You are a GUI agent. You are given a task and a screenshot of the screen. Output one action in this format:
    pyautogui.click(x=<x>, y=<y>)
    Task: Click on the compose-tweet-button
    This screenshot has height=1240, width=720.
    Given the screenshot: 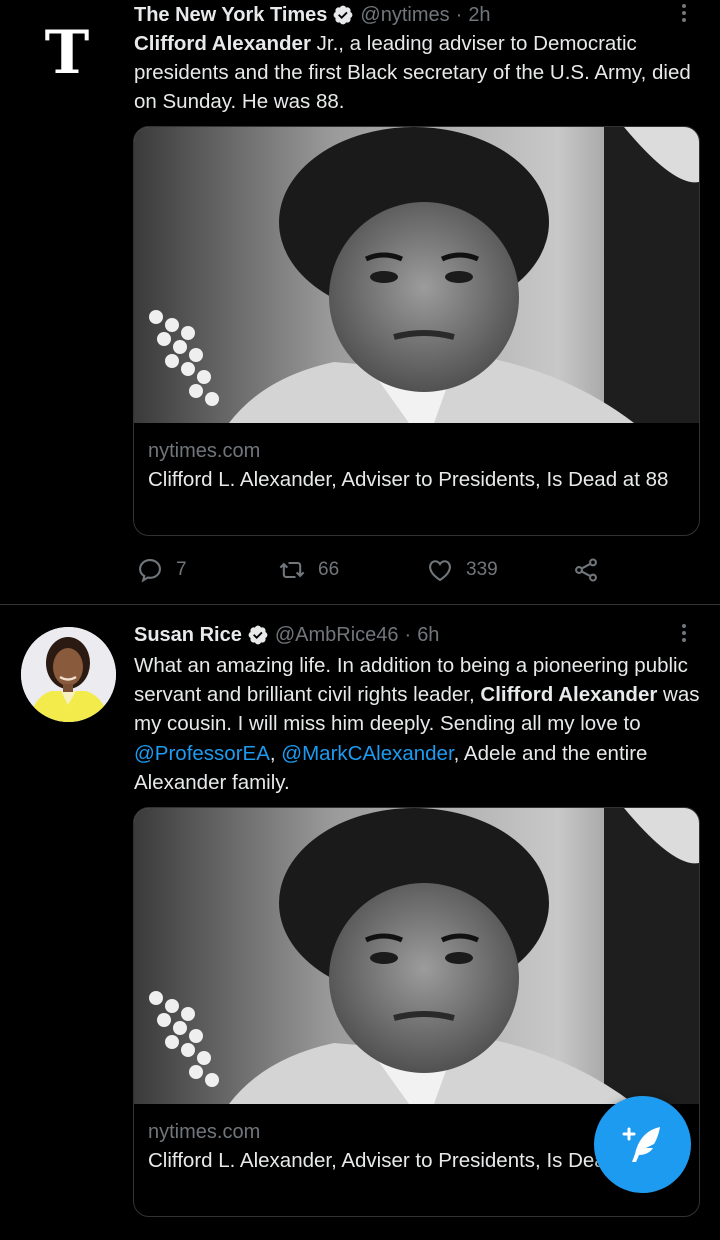 What is the action you would take?
    pyautogui.click(x=642, y=1144)
    